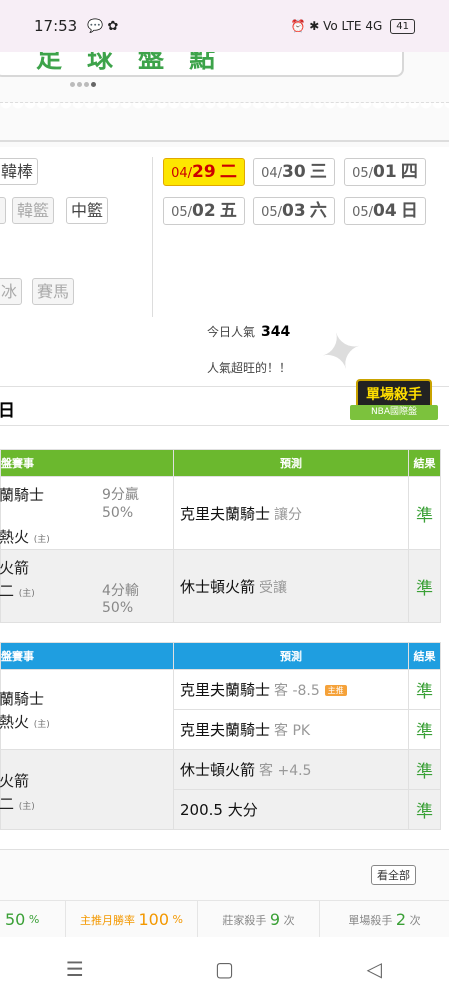 Image resolution: width=449 pixels, height=1000 pixels. Describe the element at coordinates (87, 709) in the screenshot. I see `match-cell: 蘭騎士 熱火 (主)` at that location.